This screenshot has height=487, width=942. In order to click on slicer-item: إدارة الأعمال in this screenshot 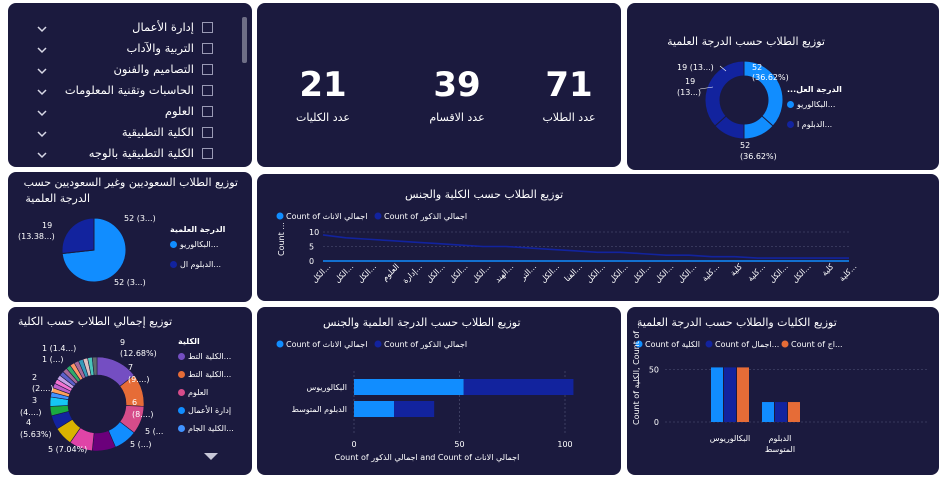, I will do `click(138, 27)`.